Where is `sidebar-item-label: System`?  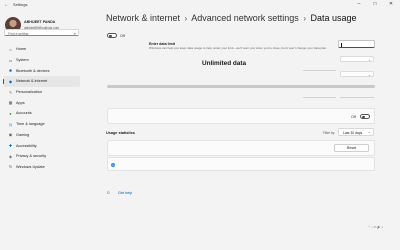 sidebar-item-label: System is located at coordinates (22, 60).